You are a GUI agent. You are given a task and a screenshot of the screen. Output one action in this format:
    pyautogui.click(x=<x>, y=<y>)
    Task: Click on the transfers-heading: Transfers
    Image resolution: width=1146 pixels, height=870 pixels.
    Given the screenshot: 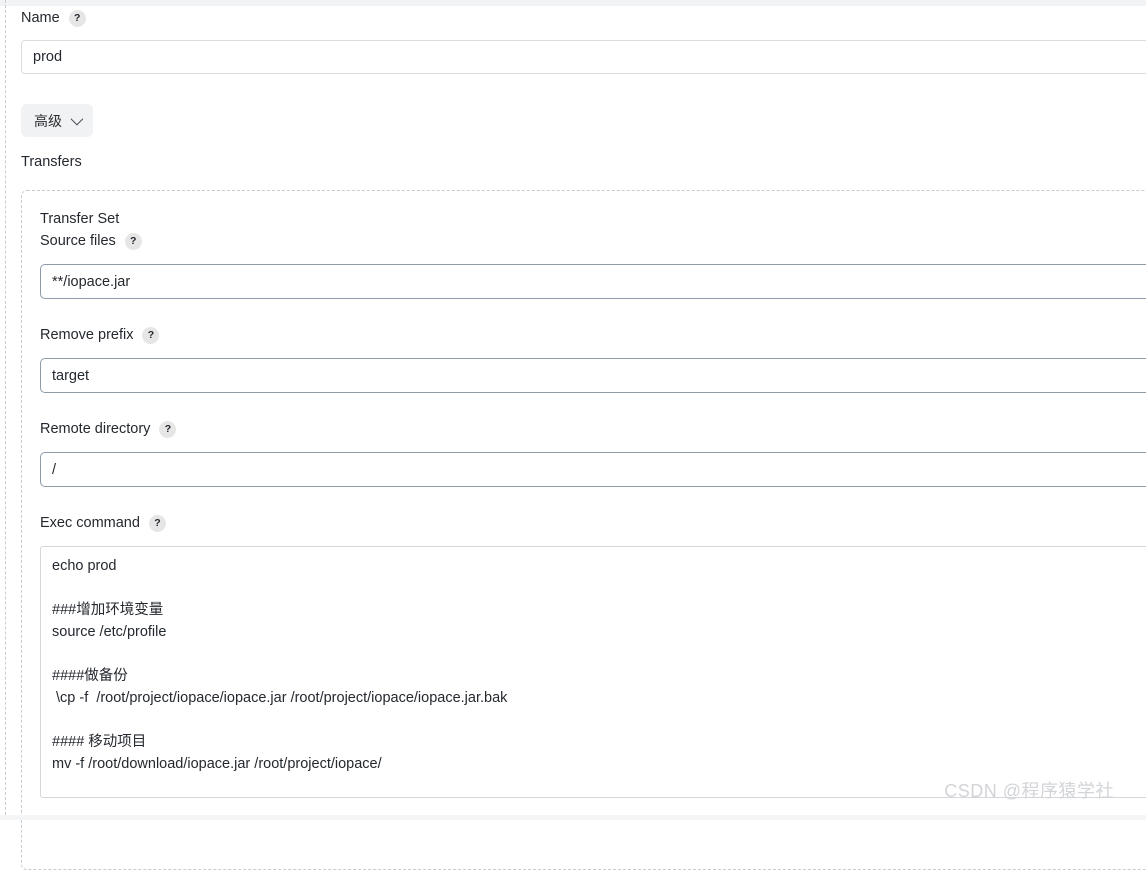 What is the action you would take?
    pyautogui.click(x=51, y=162)
    